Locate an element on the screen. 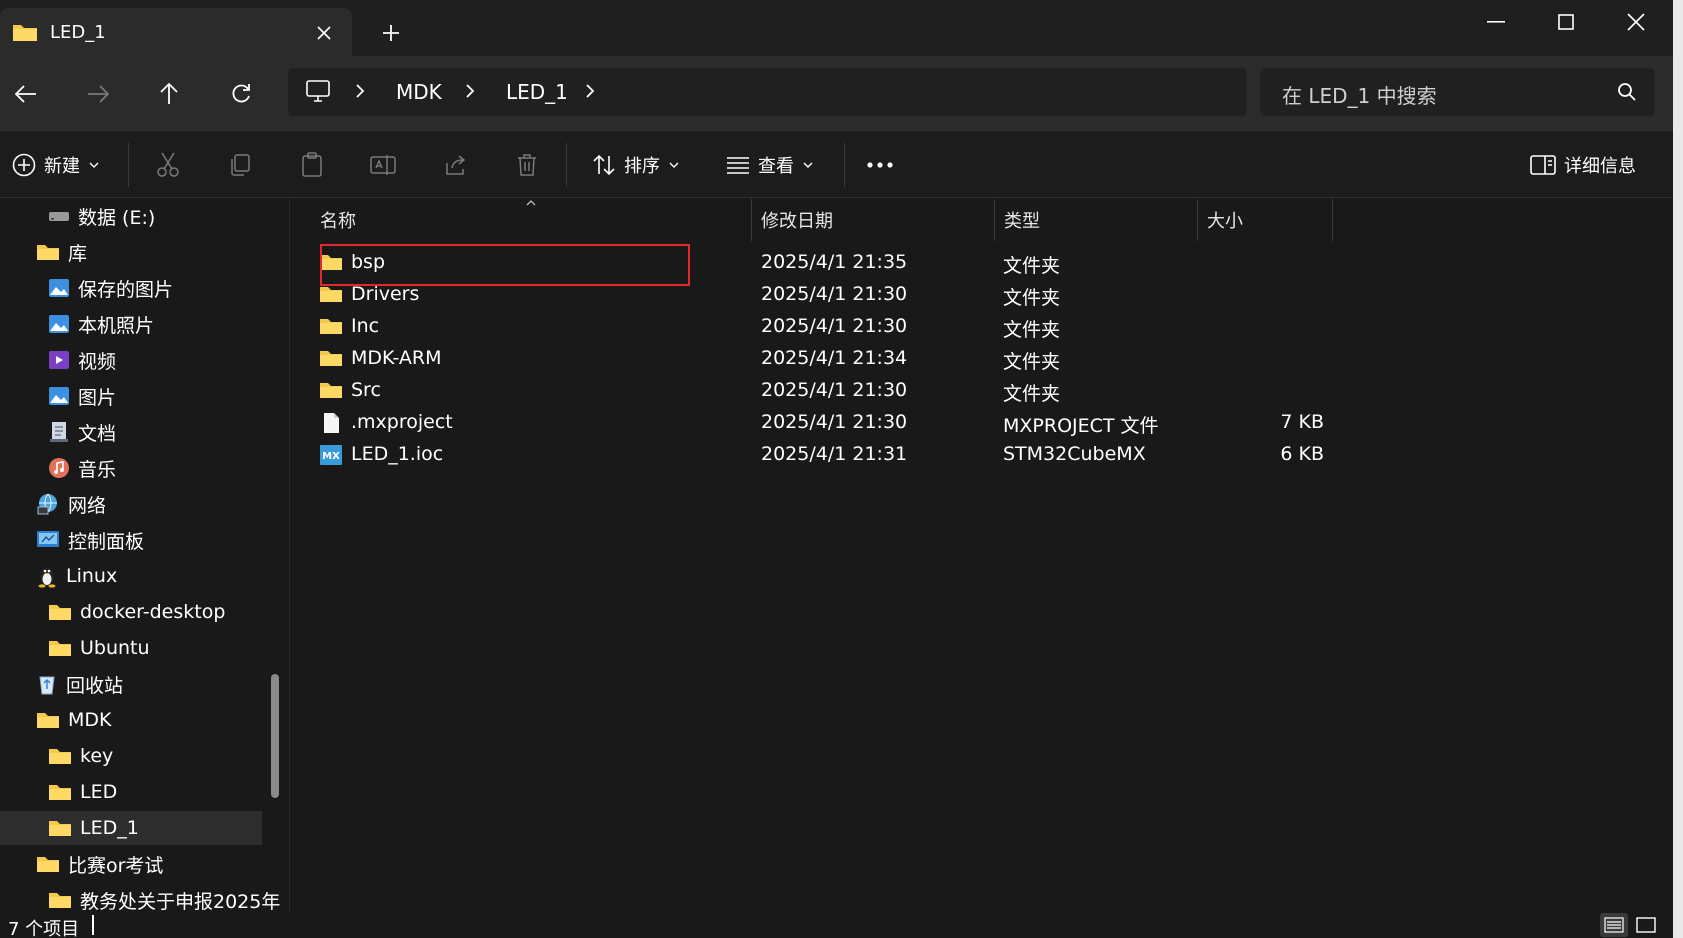 This screenshot has width=1683, height=938. column-header-size: 大小 is located at coordinates (1225, 220).